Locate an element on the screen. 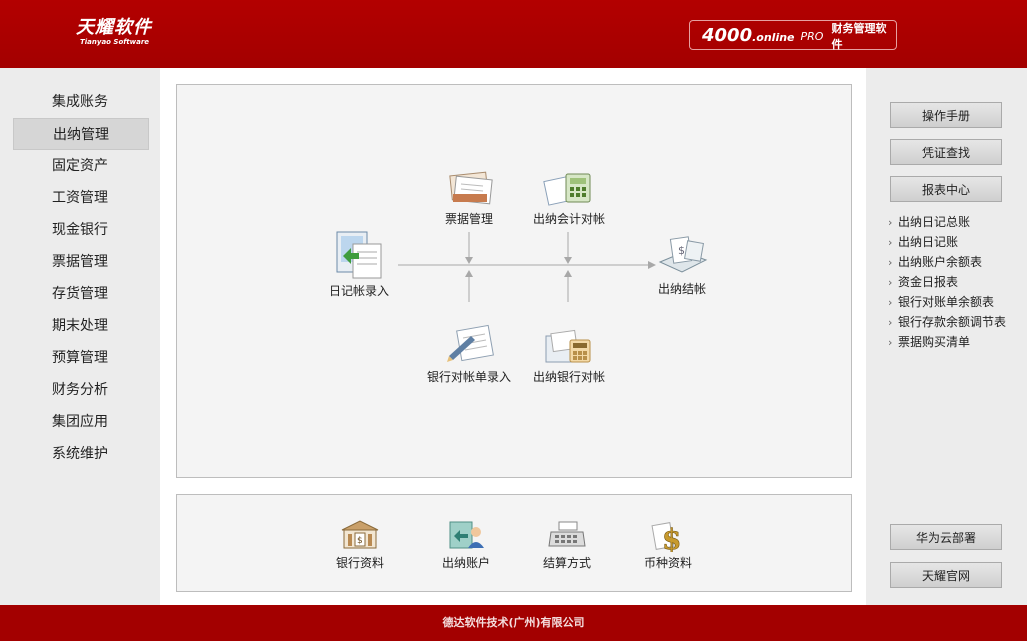 This screenshot has width=1027, height=641. report-center-button: 报表中心 is located at coordinates (946, 189).